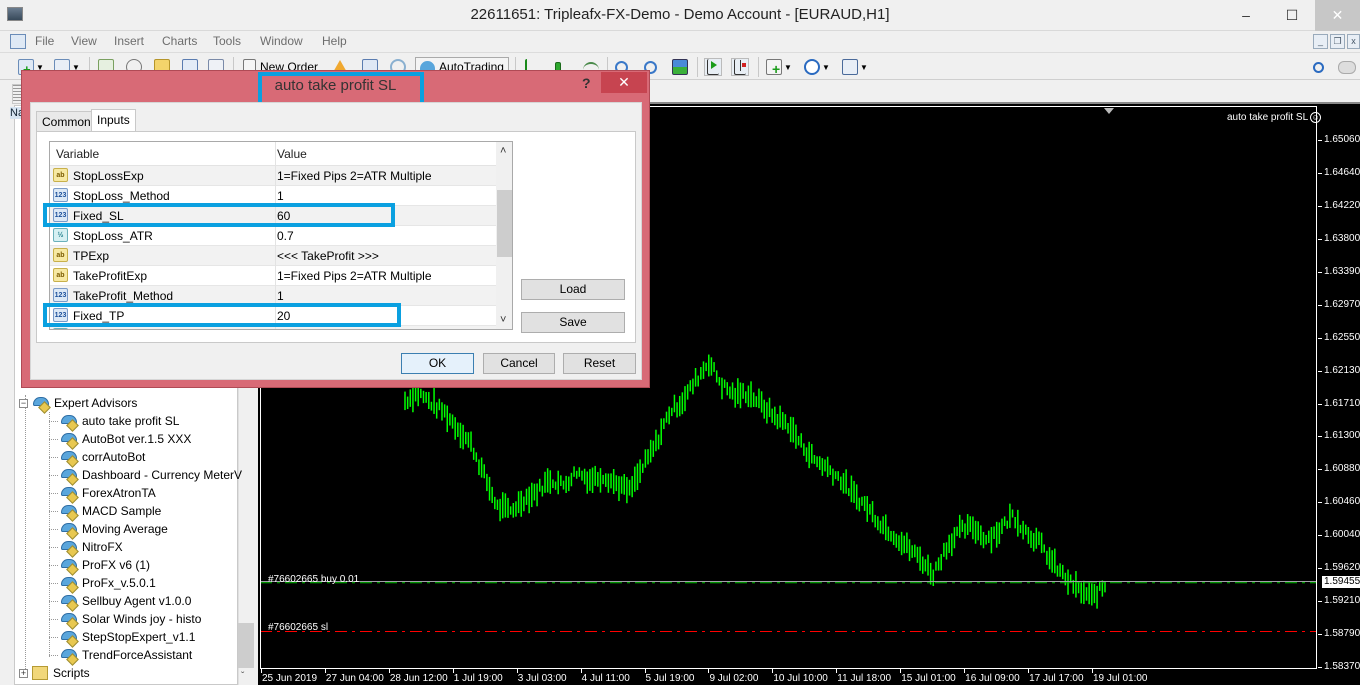 The image size is (1360, 685). I want to click on tree-item-expert: NitroFX, so click(86, 547).